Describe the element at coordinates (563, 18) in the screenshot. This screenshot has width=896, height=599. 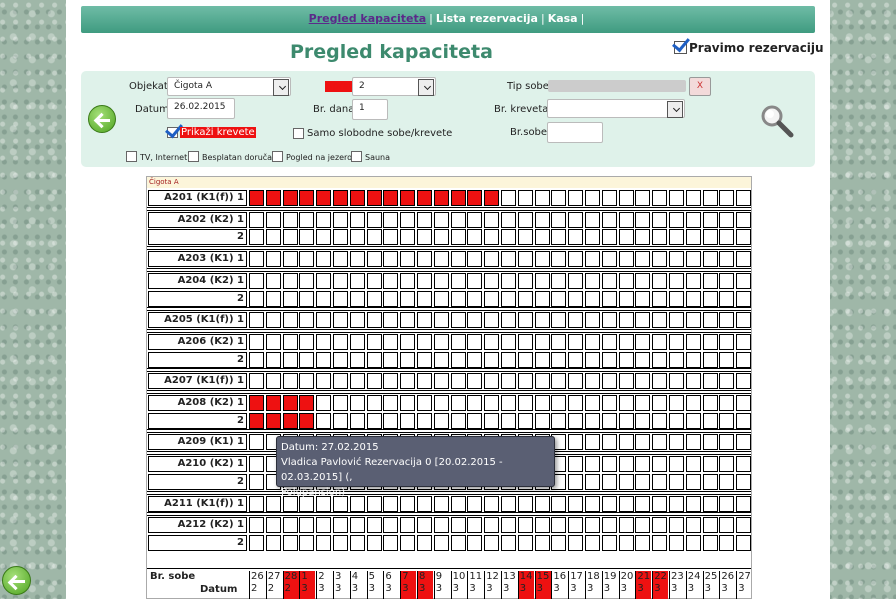
I see `nav-kasa: Kasa` at that location.